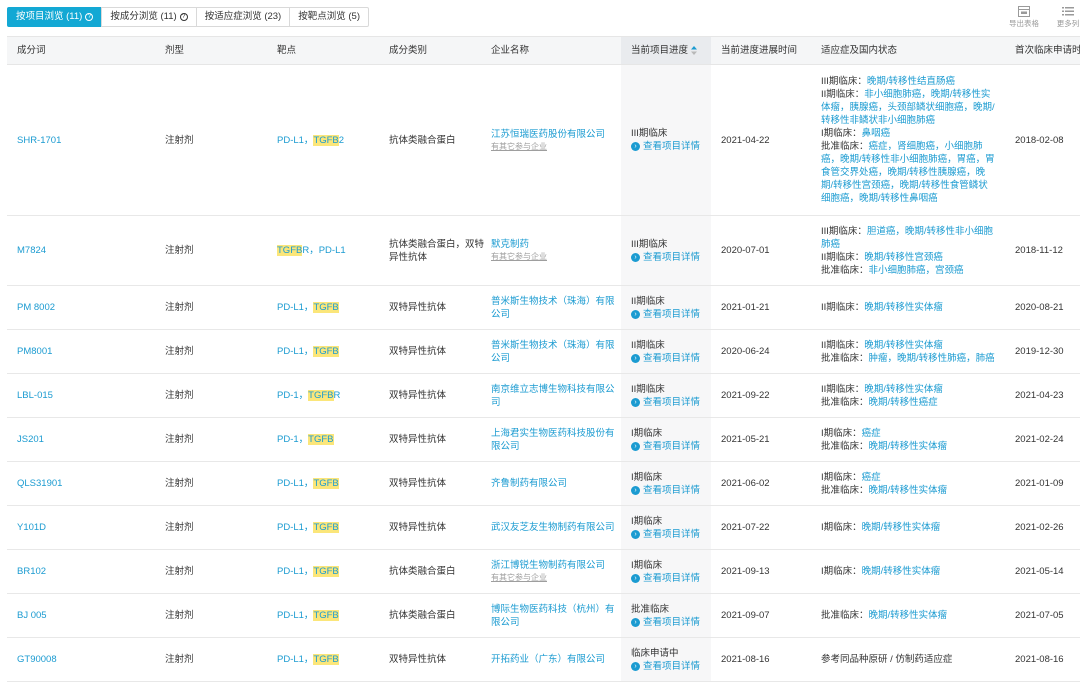 The width and height of the screenshot is (1080, 684). I want to click on company-link: 开拓药业（广东）有限公司, so click(553, 659).